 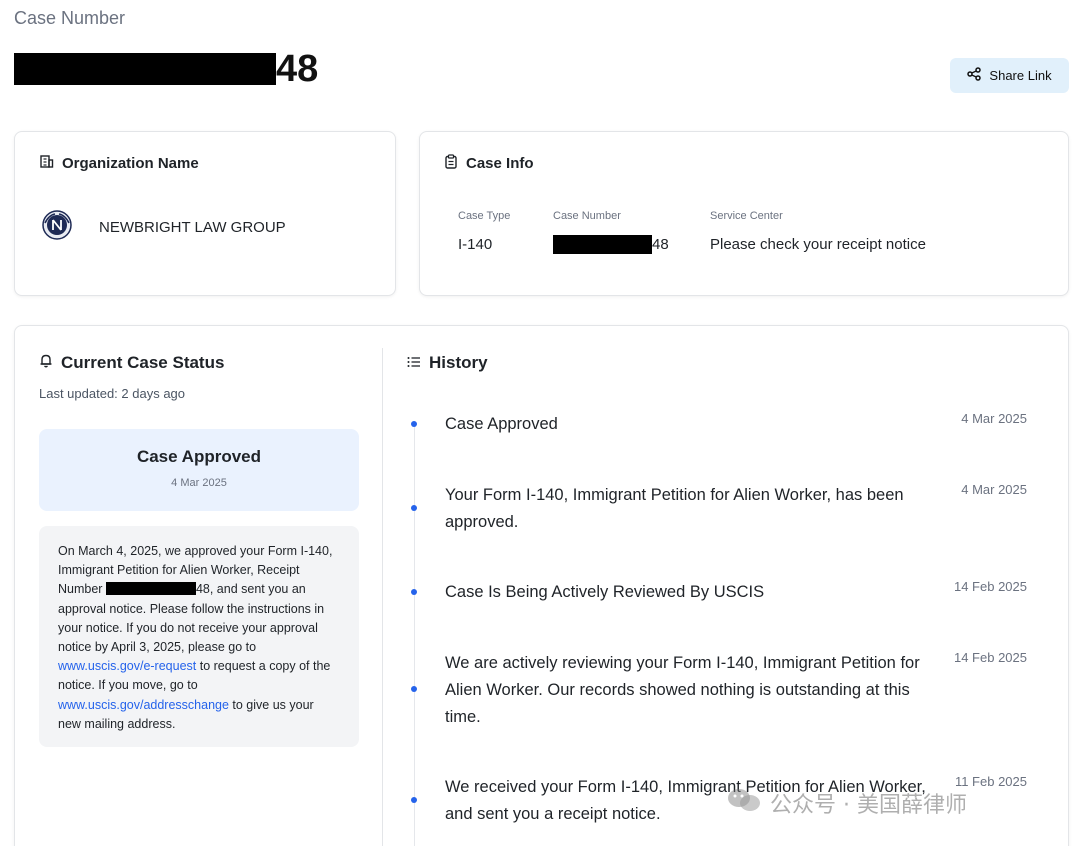 What do you see at coordinates (57, 227) in the screenshot?
I see `law-firm-logo-icon` at bounding box center [57, 227].